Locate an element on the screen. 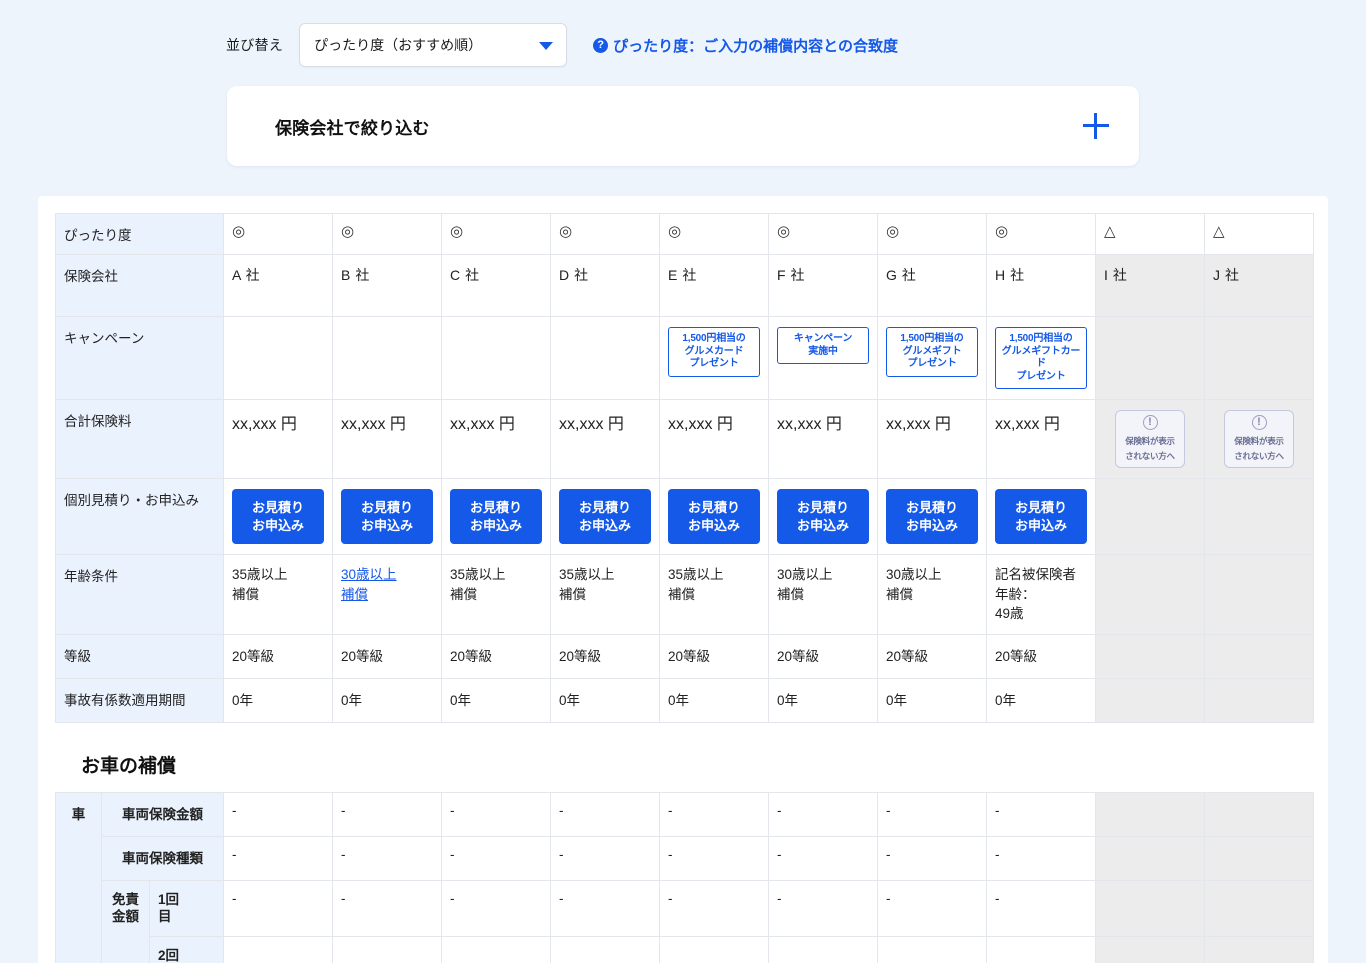 The image size is (1366, 963). campaign-badge: キャンペーン 実施中 is located at coordinates (823, 345).